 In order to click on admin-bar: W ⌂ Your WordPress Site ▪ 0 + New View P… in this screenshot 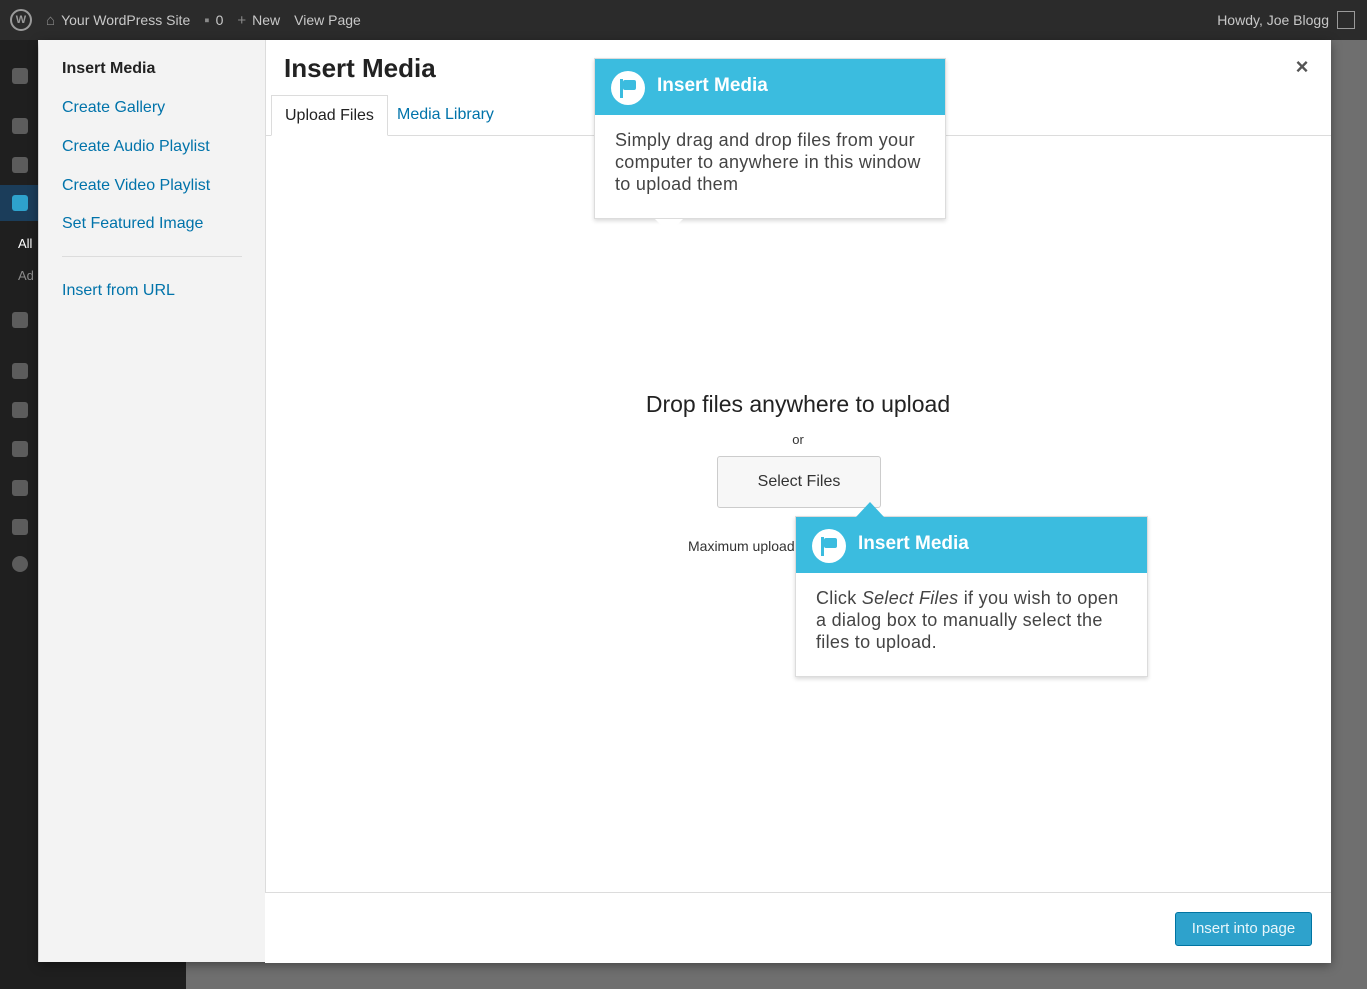, I will do `click(683, 20)`.